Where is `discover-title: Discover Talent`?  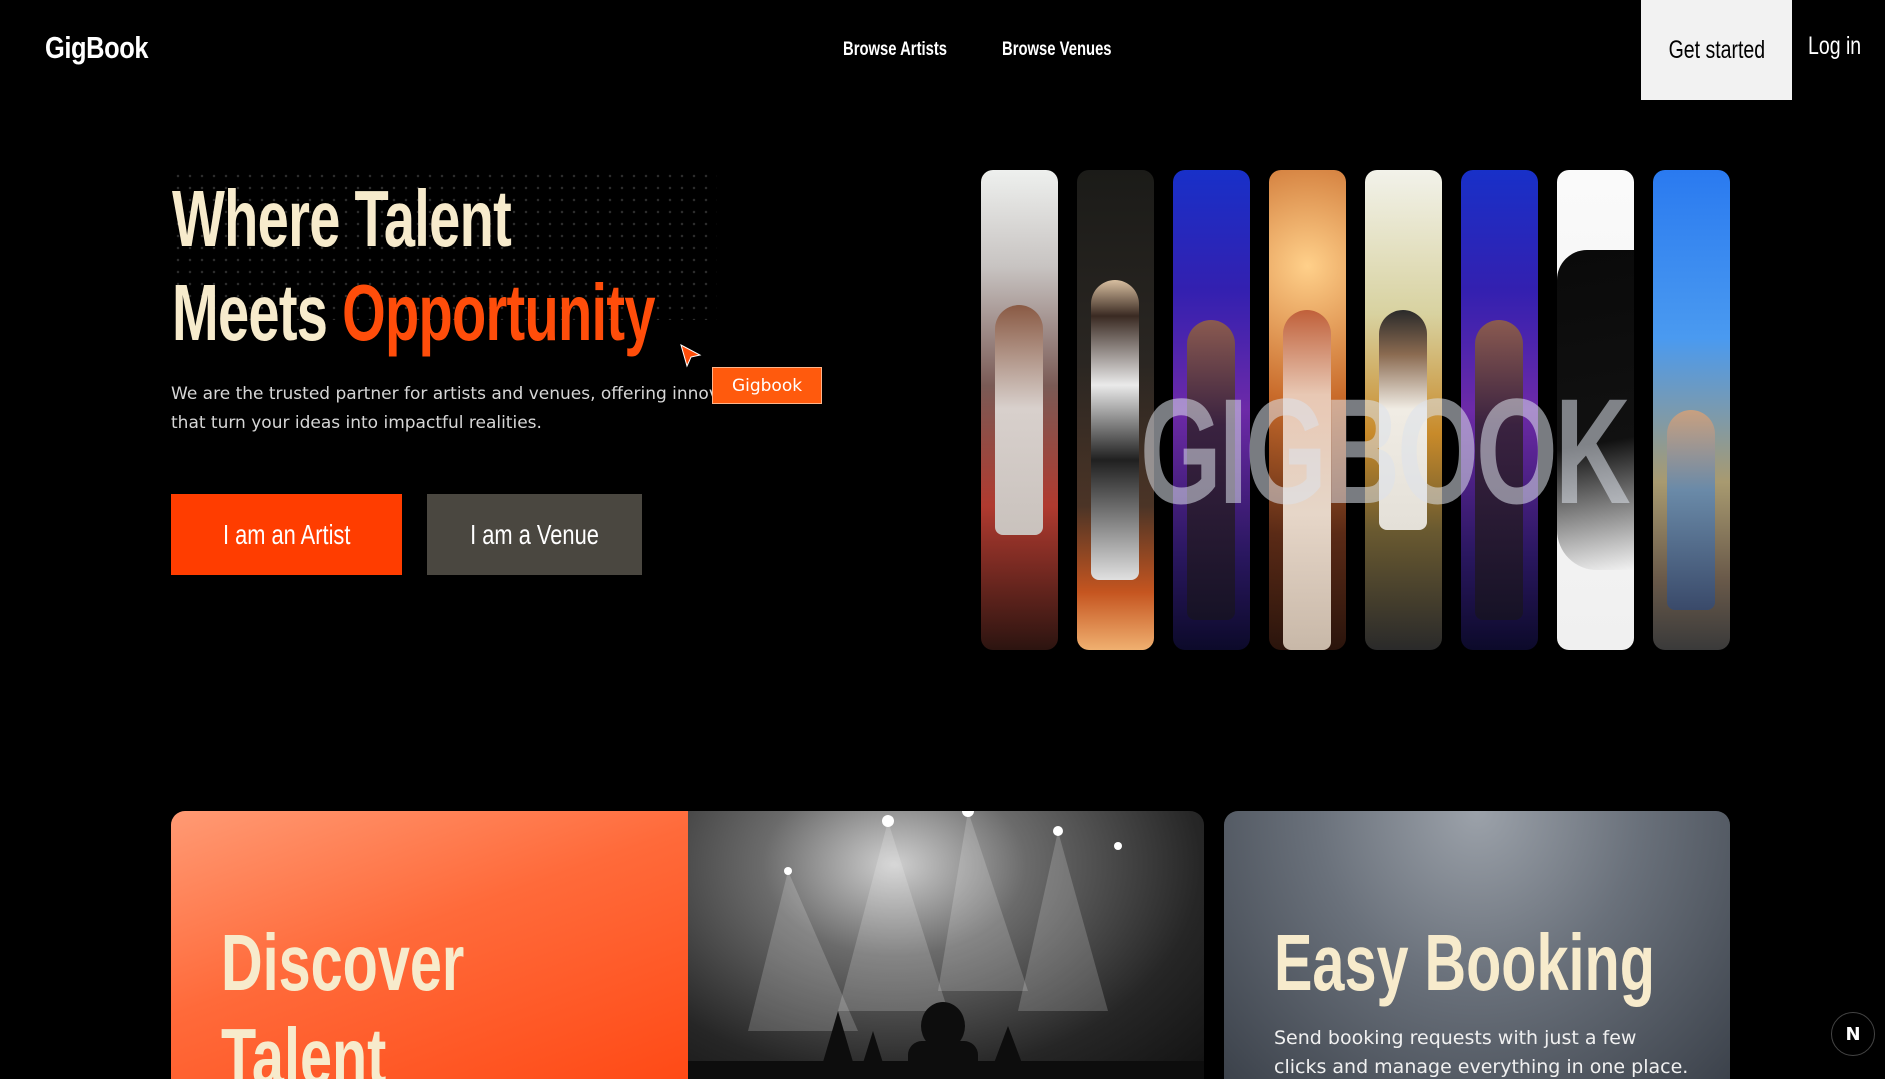
discover-title: Discover Talent is located at coordinates (342, 997).